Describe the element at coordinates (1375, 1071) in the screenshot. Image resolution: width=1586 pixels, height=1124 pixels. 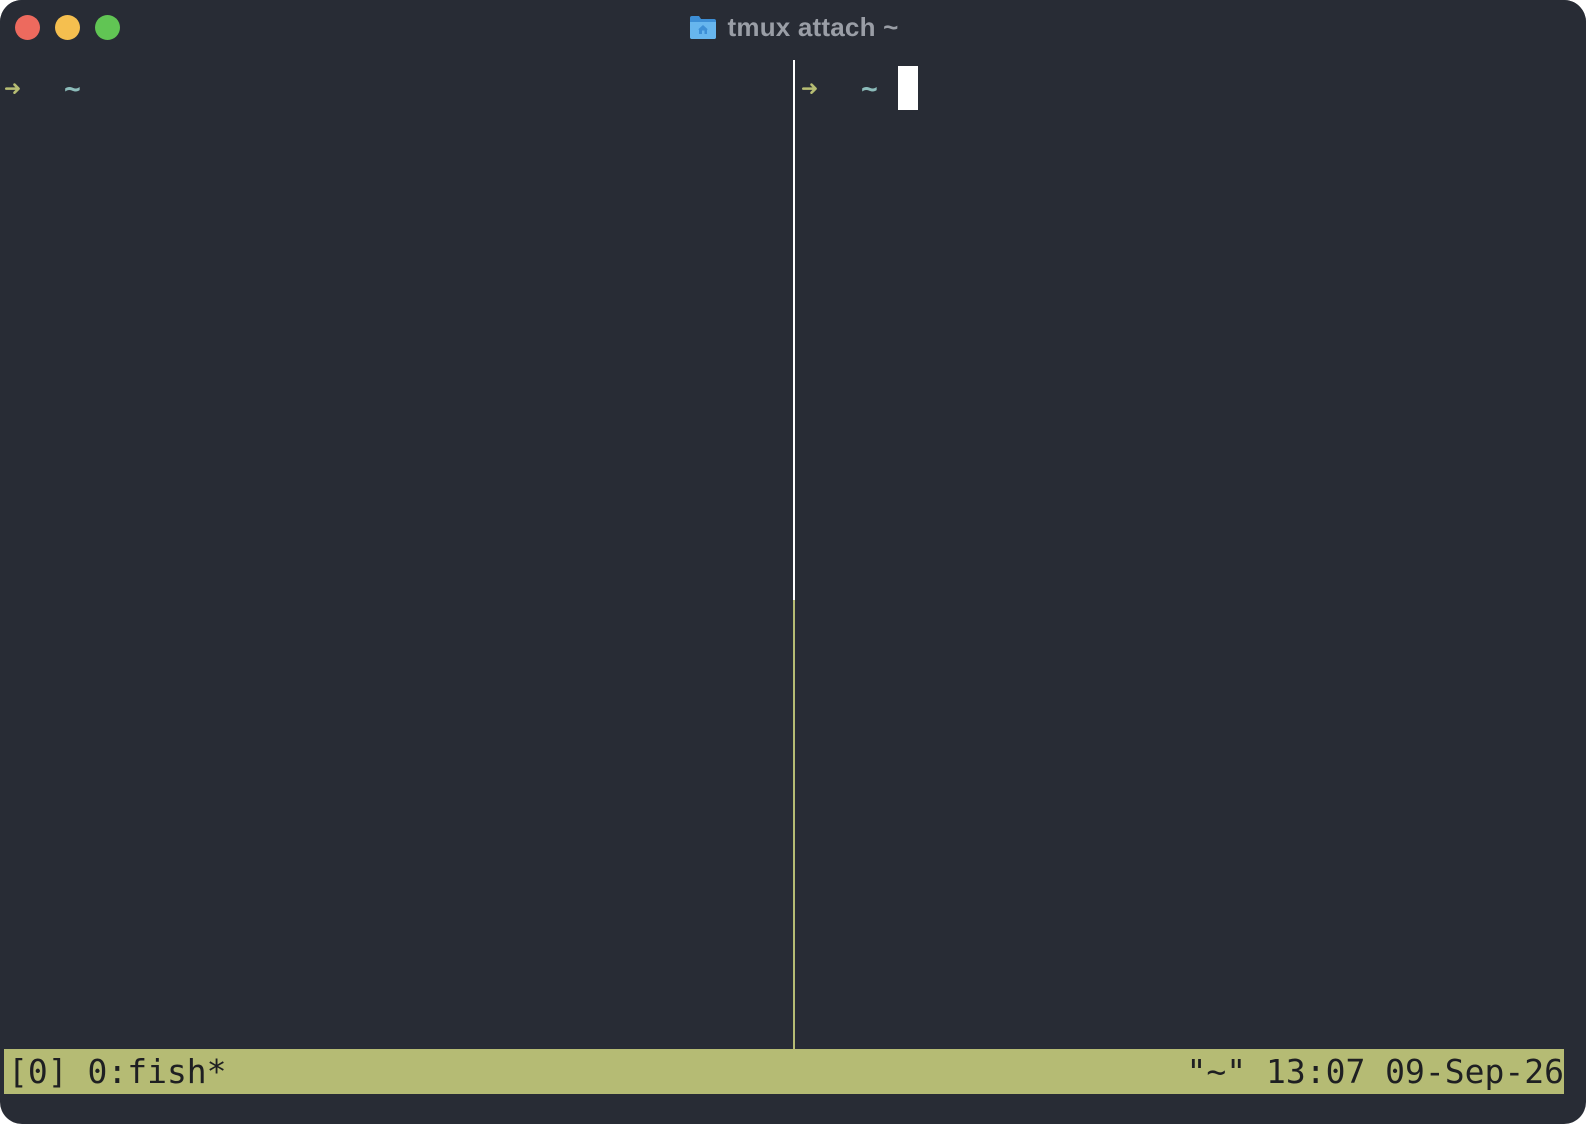
I see `status-right-info: "~" 13:07 09-Sep-26` at that location.